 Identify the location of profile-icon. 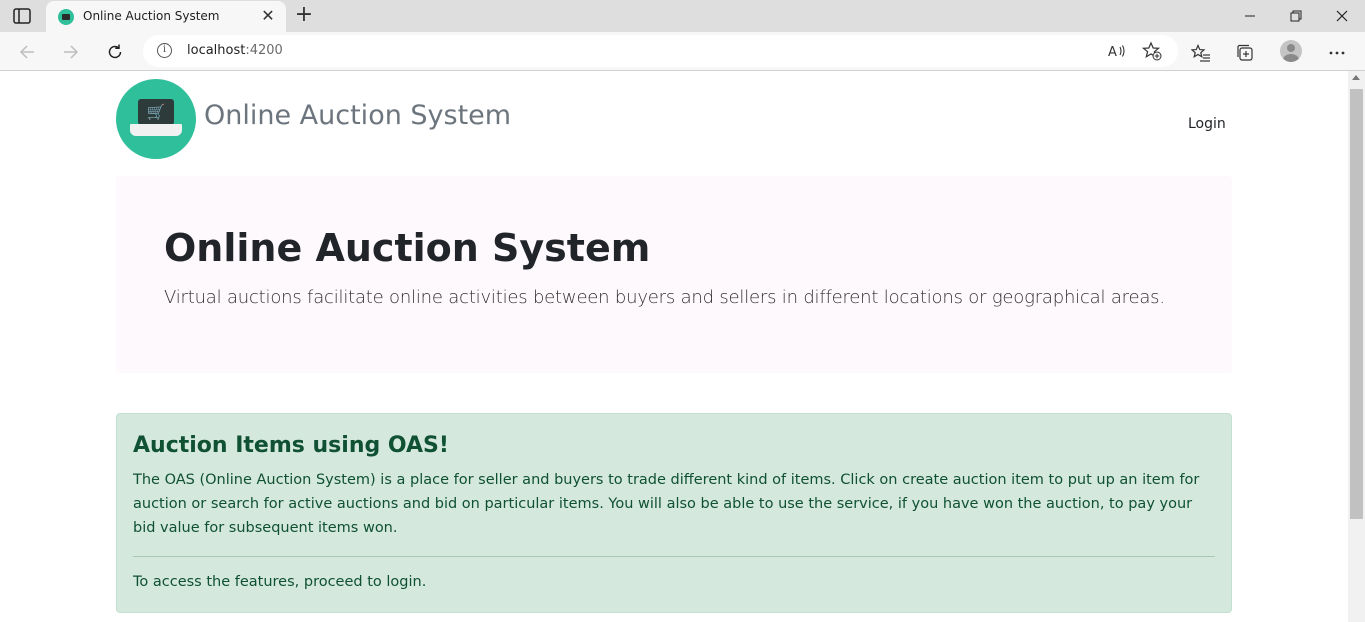
(1291, 51).